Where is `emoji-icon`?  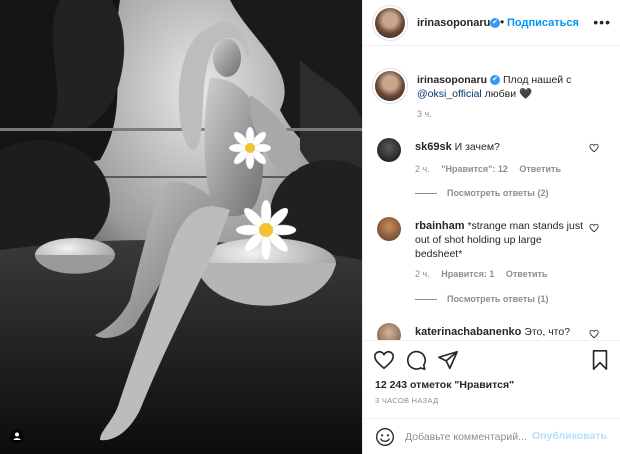 emoji-icon is located at coordinates (385, 437).